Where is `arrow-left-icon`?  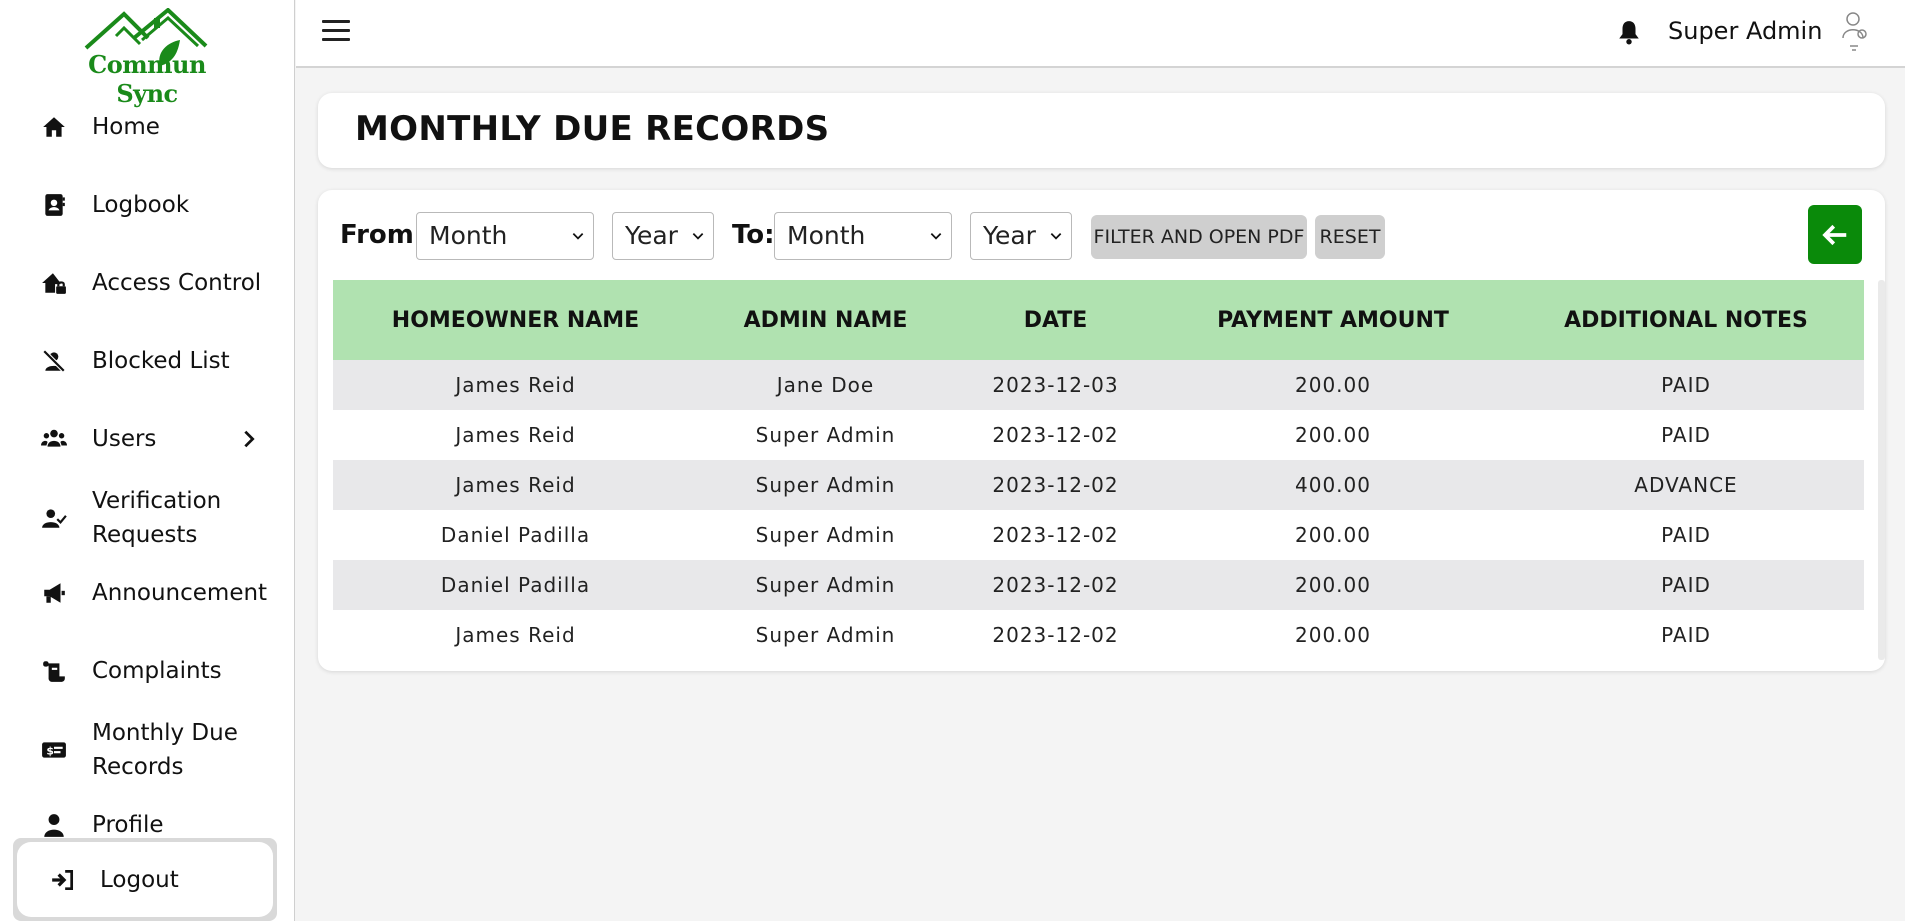
arrow-left-icon is located at coordinates (1834, 234).